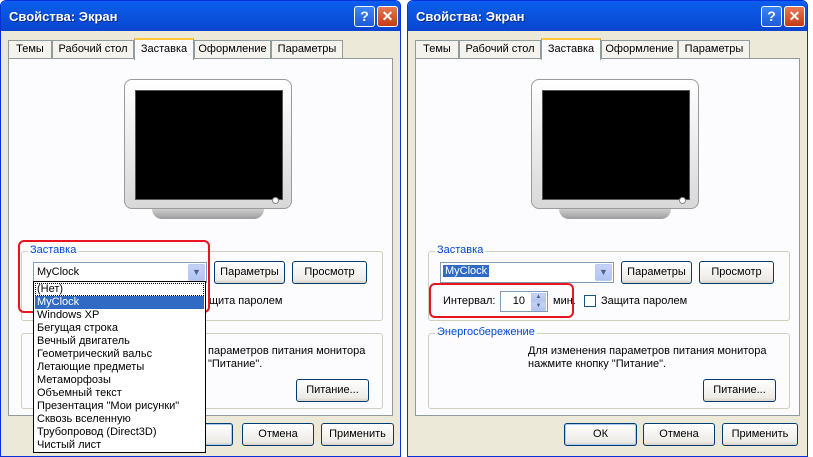 The image size is (813, 457). What do you see at coordinates (460, 250) in the screenshot?
I see `screensaver-group-label: Заставка` at bounding box center [460, 250].